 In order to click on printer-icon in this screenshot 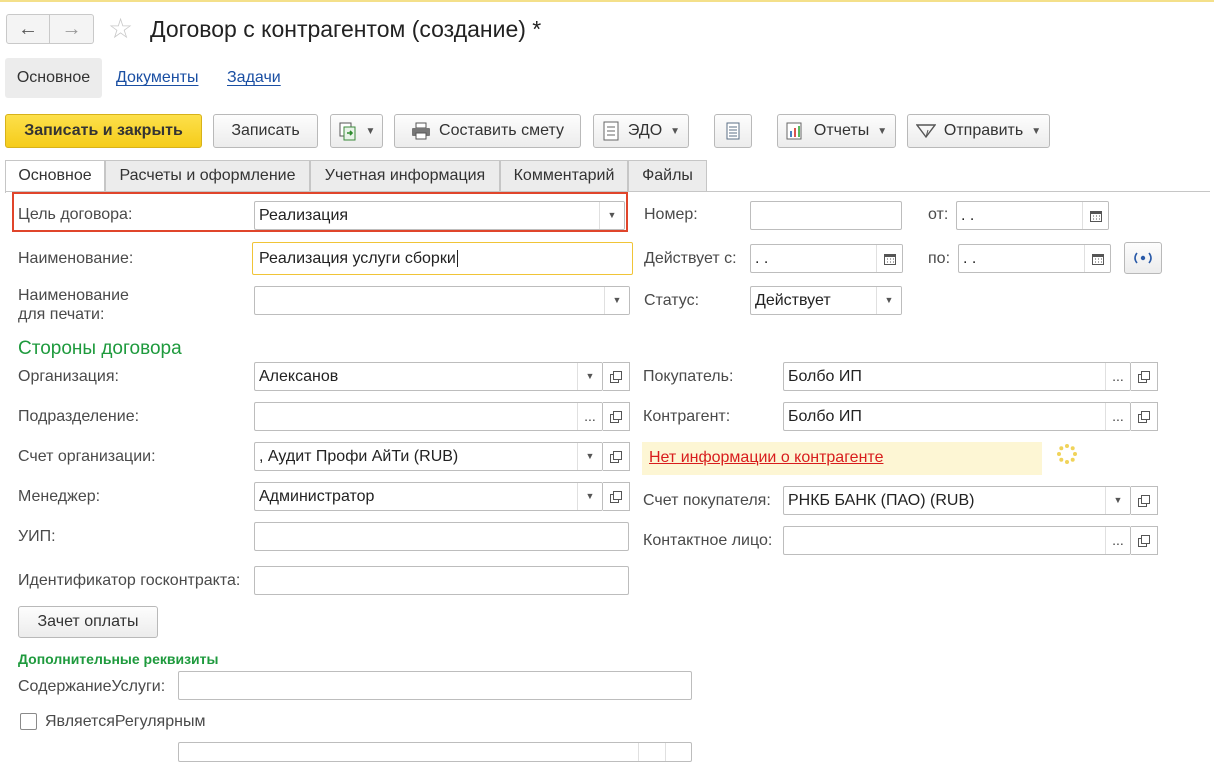, I will do `click(421, 131)`.